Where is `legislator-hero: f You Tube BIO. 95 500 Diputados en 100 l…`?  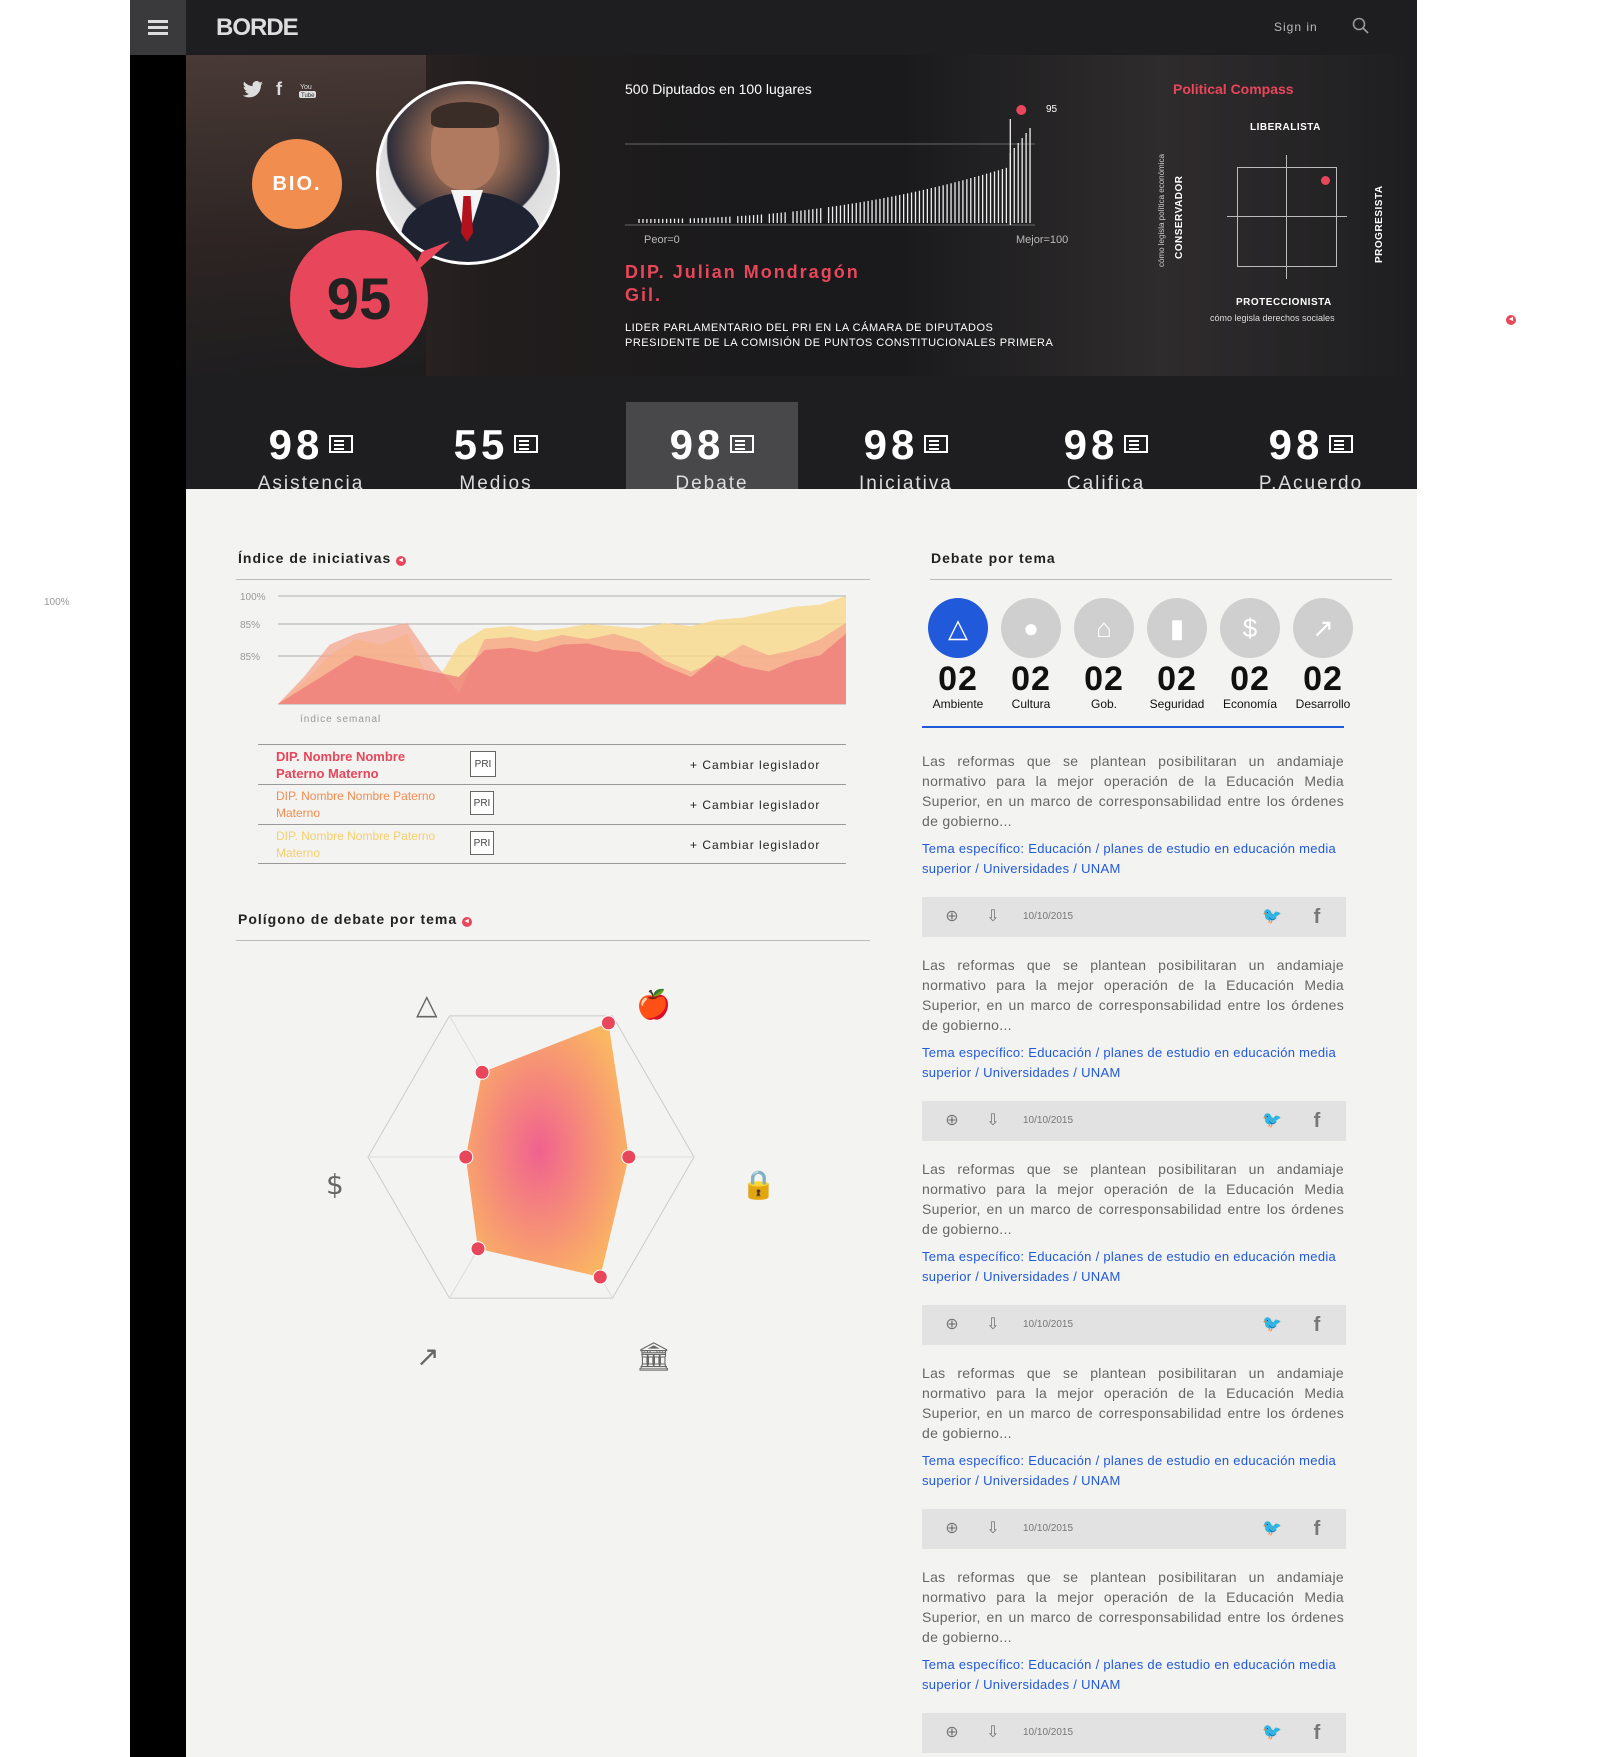 legislator-hero: f You Tube BIO. 95 500 Diputados en 100 l… is located at coordinates (801, 215).